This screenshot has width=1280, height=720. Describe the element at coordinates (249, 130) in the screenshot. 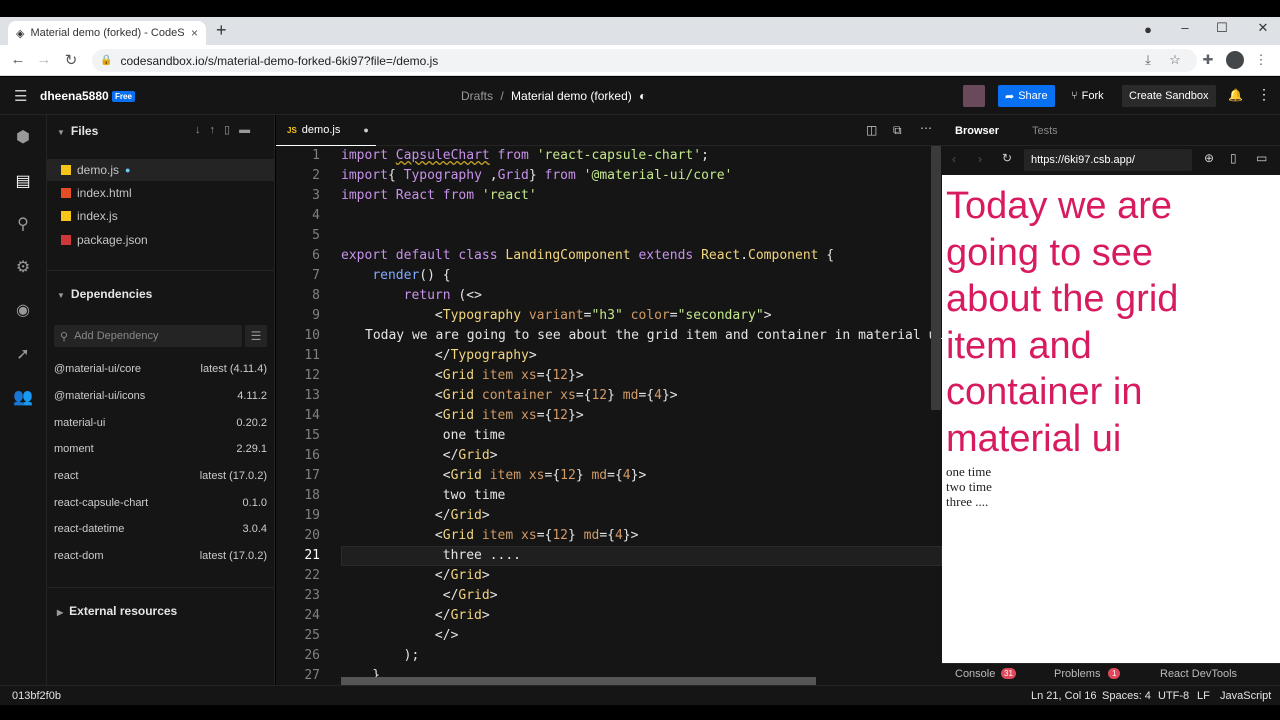

I see `new-folder-icon: ▬` at that location.